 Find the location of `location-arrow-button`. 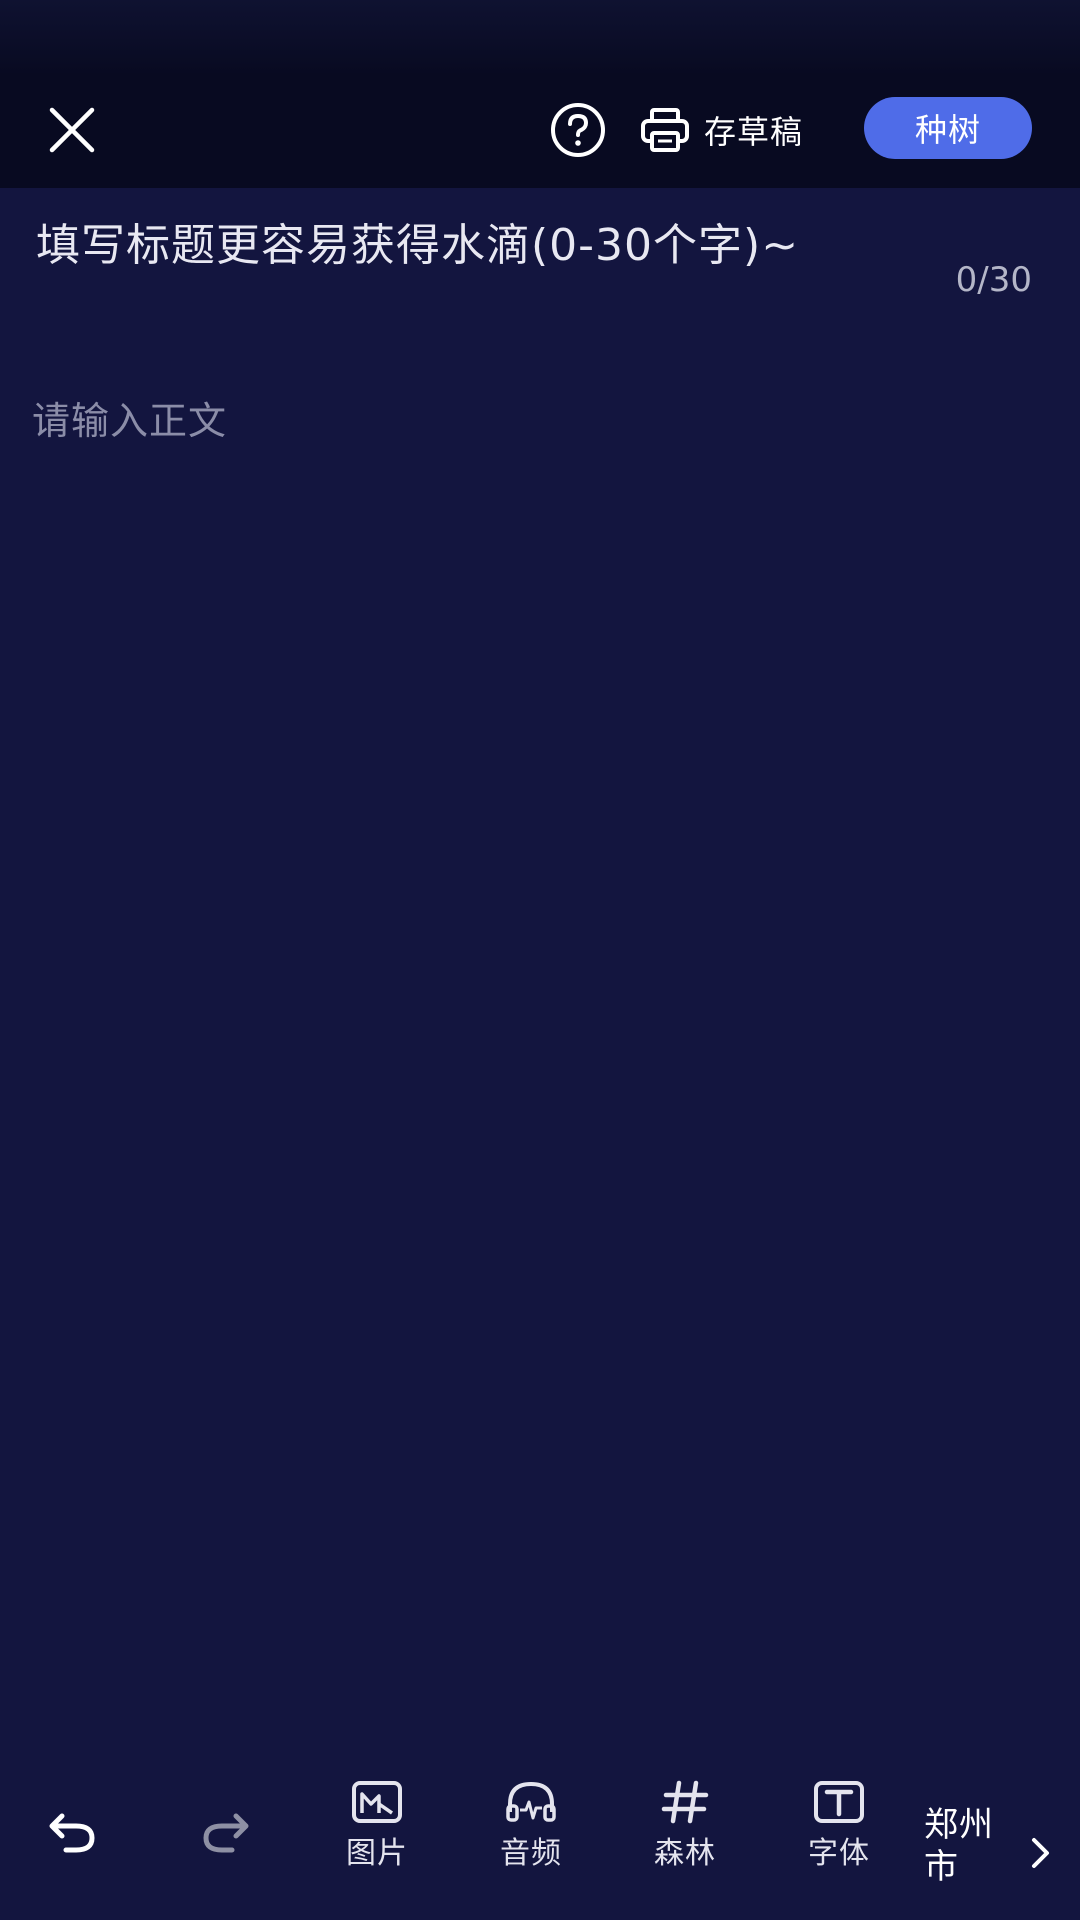

location-arrow-button is located at coordinates (1041, 1855).